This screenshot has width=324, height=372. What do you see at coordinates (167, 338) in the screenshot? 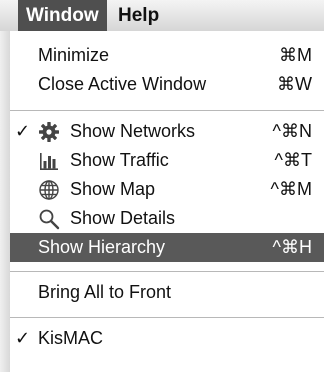
I see `menu-item-kismac: ✓ KisMAC` at bounding box center [167, 338].